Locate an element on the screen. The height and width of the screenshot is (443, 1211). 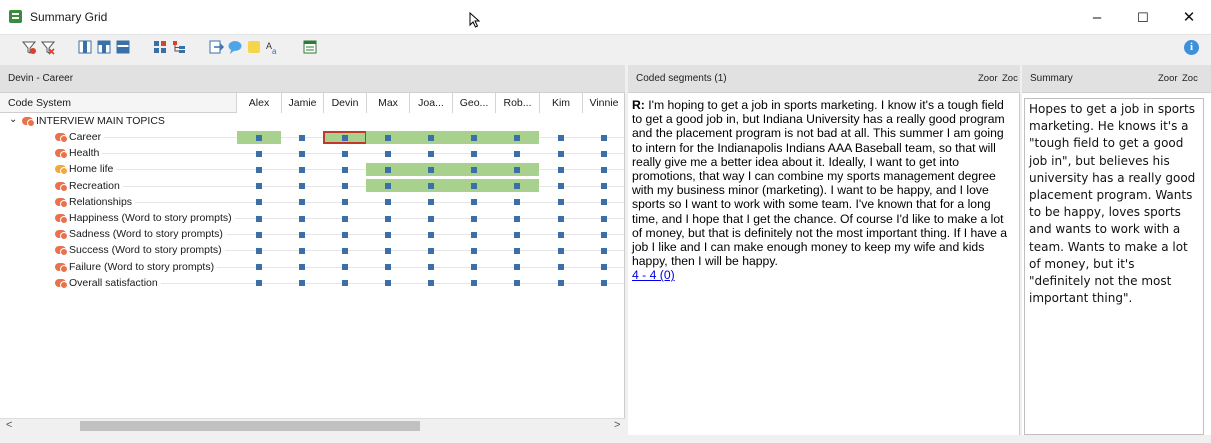
code-row-label: Recreation is located at coordinates (89, 185).